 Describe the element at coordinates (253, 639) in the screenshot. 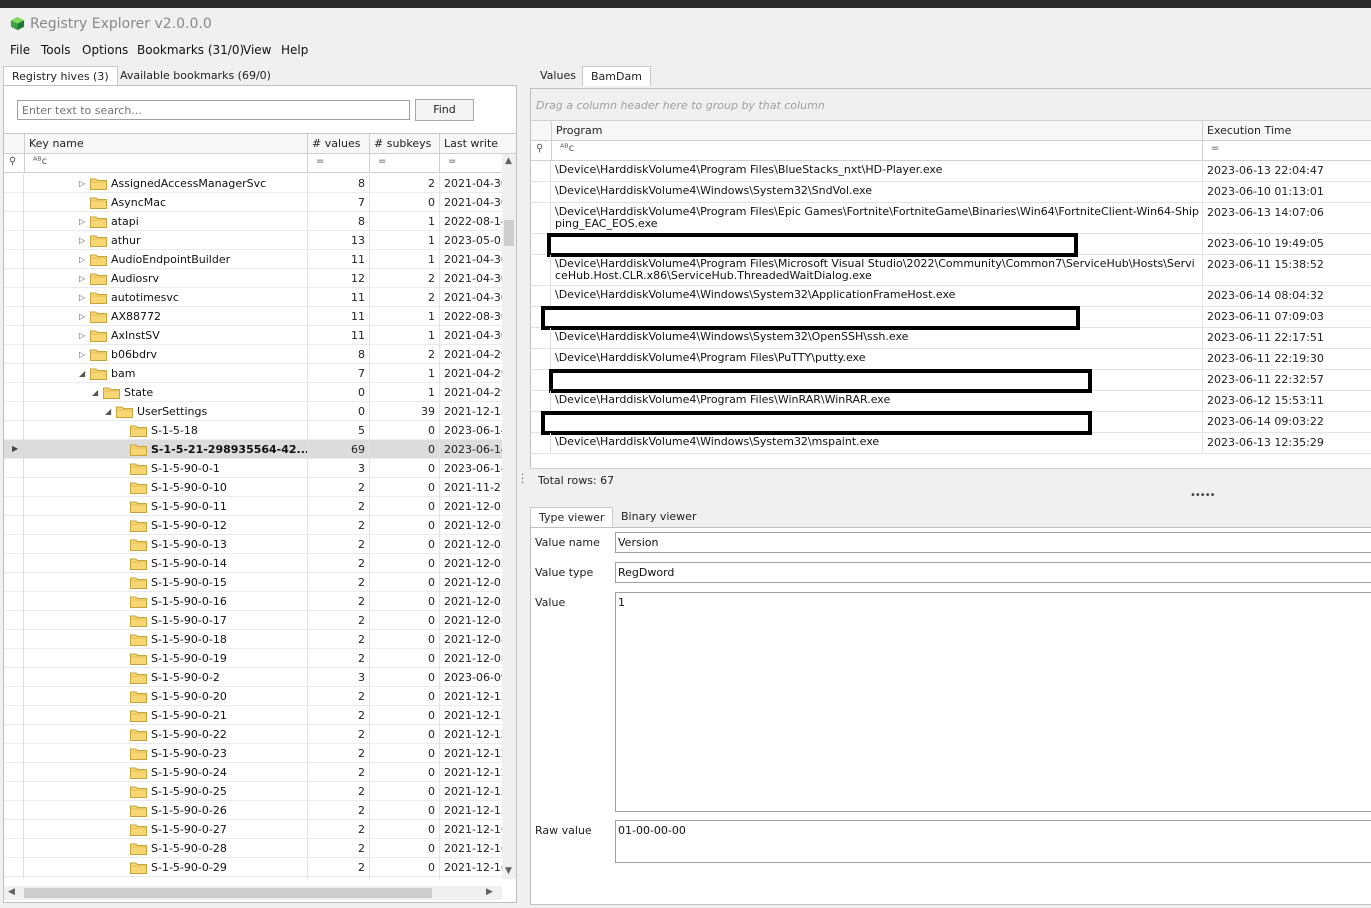

I see `tree-row: S-1-5-90-0-18 2 0 2021-12-08` at that location.